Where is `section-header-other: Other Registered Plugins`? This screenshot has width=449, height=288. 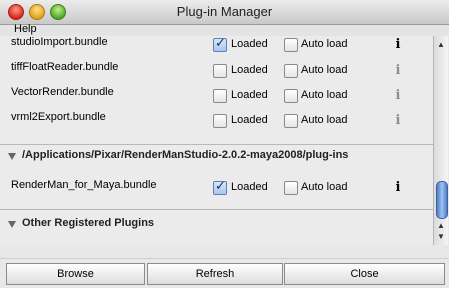
section-header-other: Other Registered Plugins is located at coordinates (216, 225).